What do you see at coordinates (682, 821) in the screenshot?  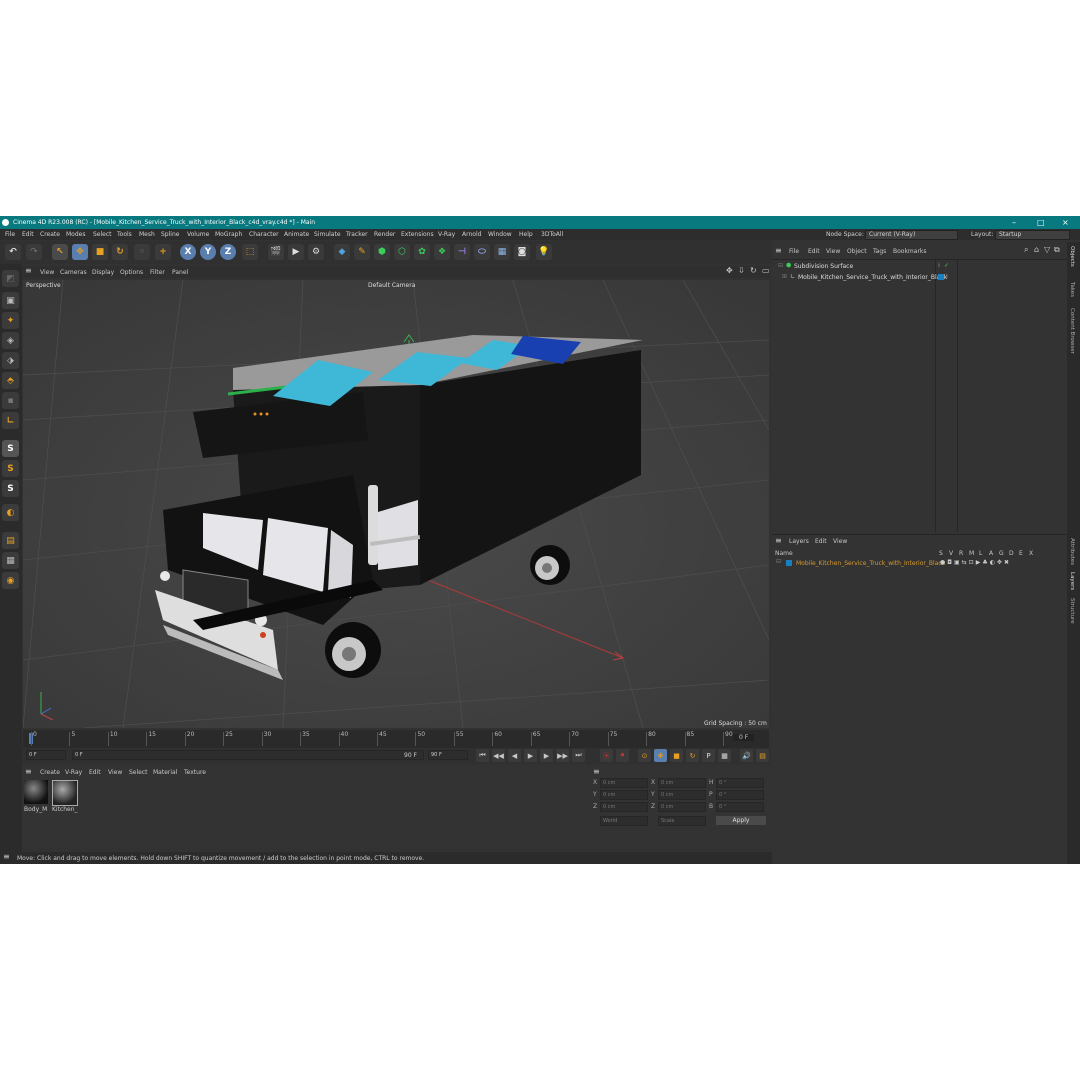 I see `size-mode-dropdown: Scale` at bounding box center [682, 821].